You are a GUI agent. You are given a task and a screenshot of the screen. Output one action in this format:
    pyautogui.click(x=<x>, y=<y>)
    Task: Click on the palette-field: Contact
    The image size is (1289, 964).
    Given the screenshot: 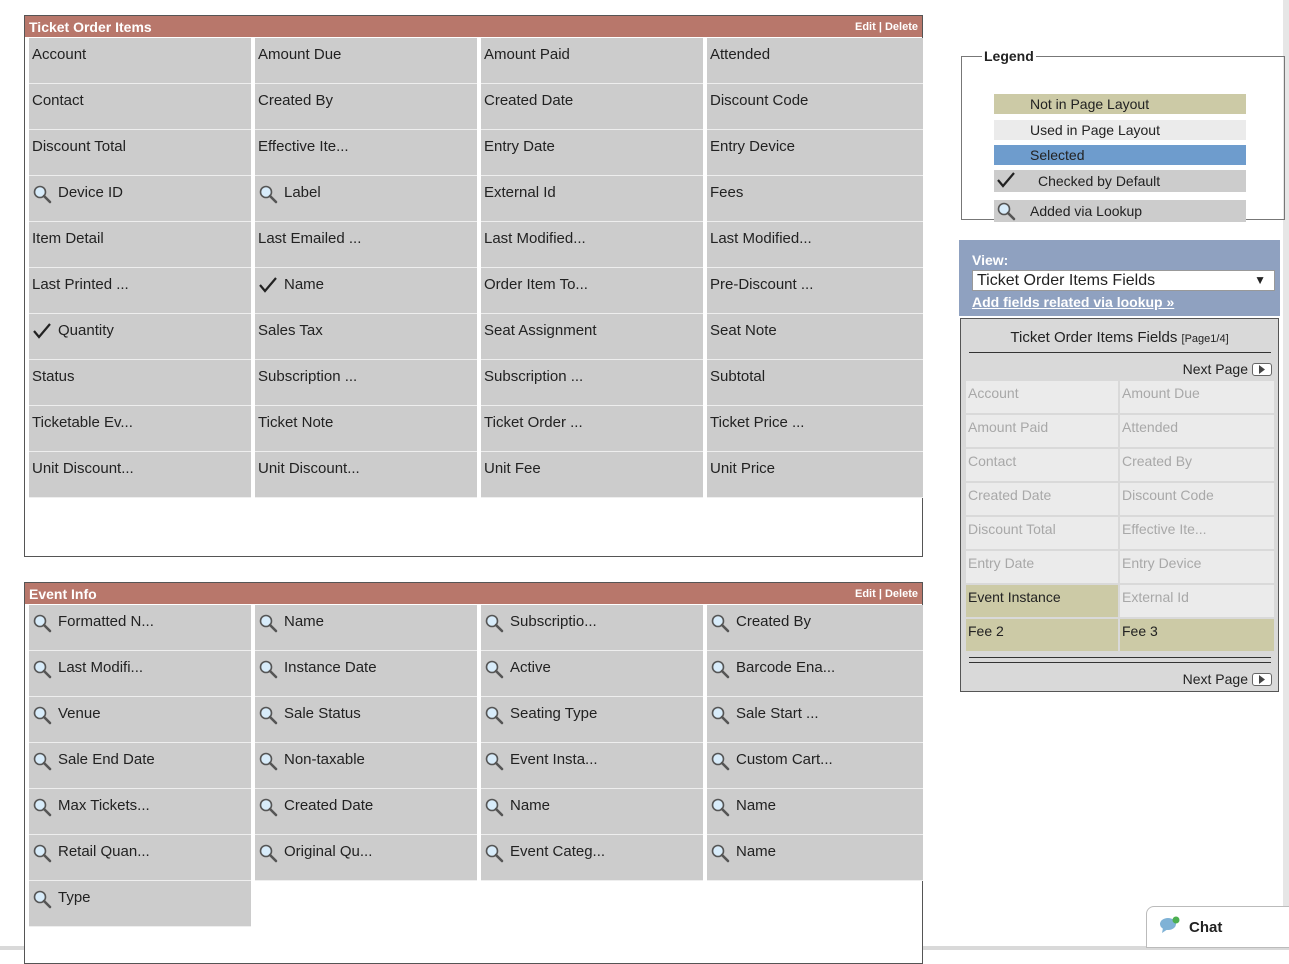 What is the action you would take?
    pyautogui.click(x=1042, y=465)
    